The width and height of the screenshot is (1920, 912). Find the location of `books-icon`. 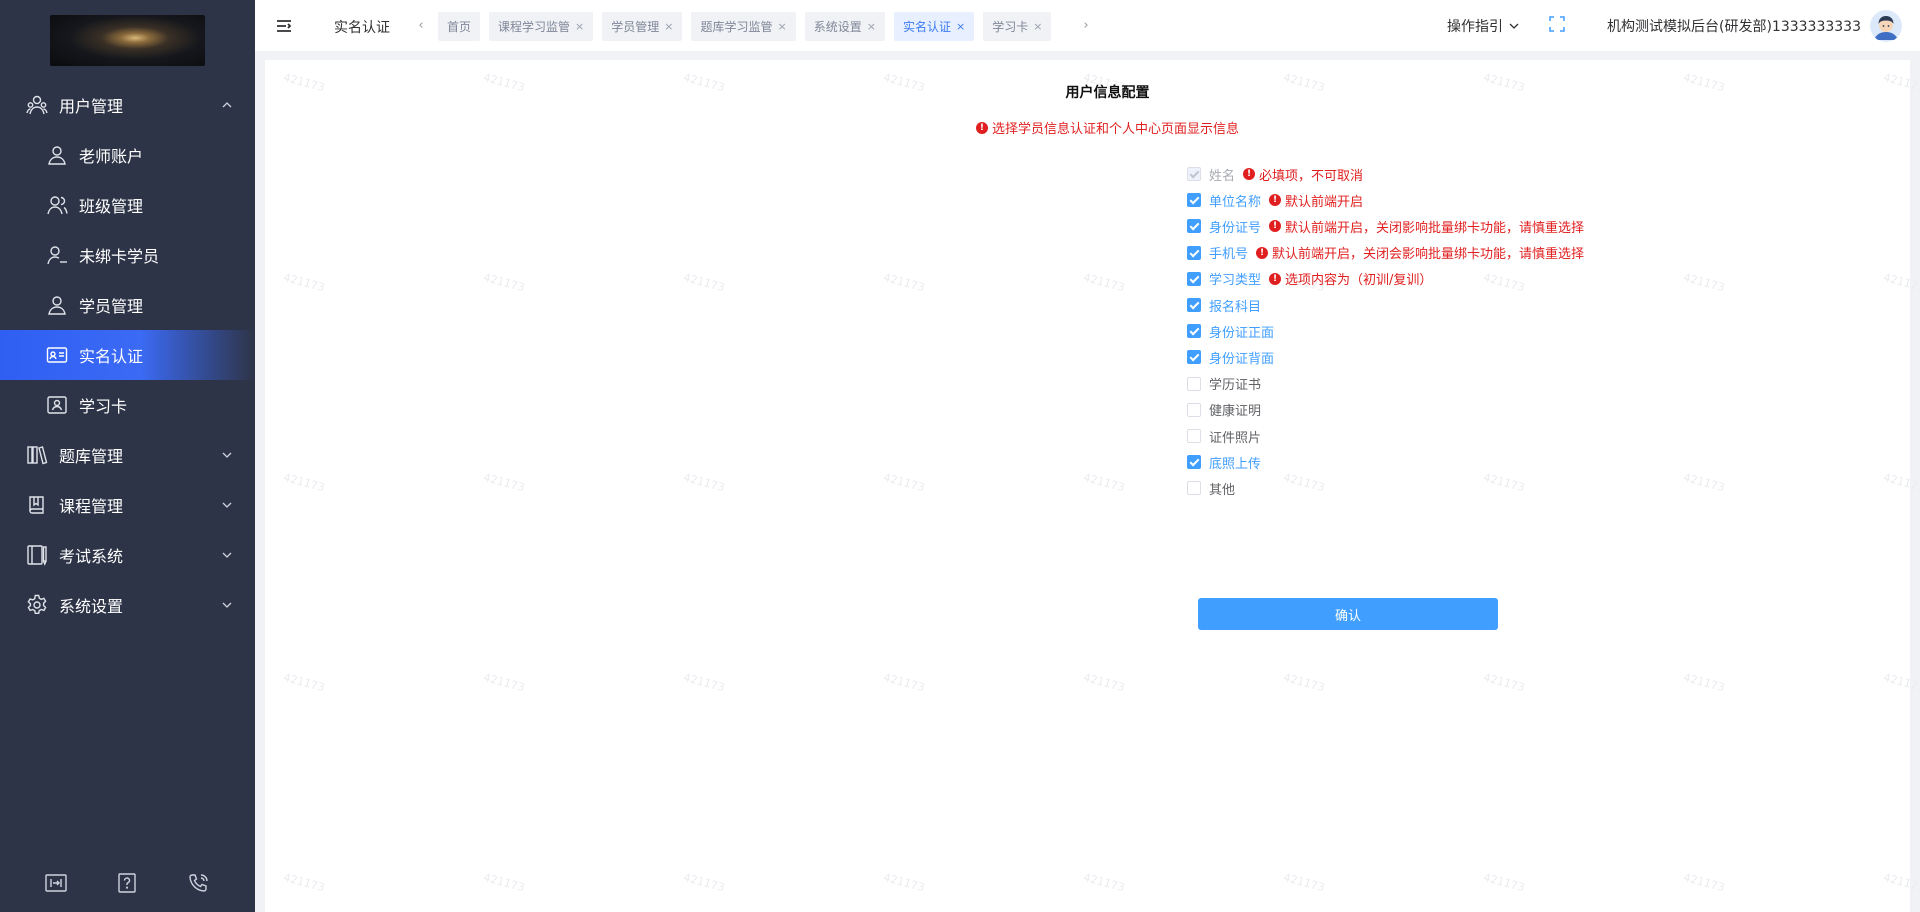

books-icon is located at coordinates (37, 455).